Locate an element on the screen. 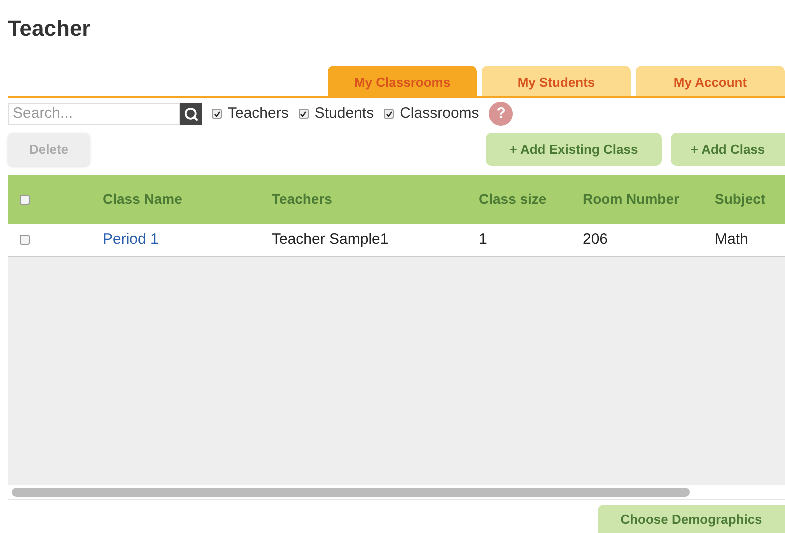  scrollbar-thumb is located at coordinates (351, 492).